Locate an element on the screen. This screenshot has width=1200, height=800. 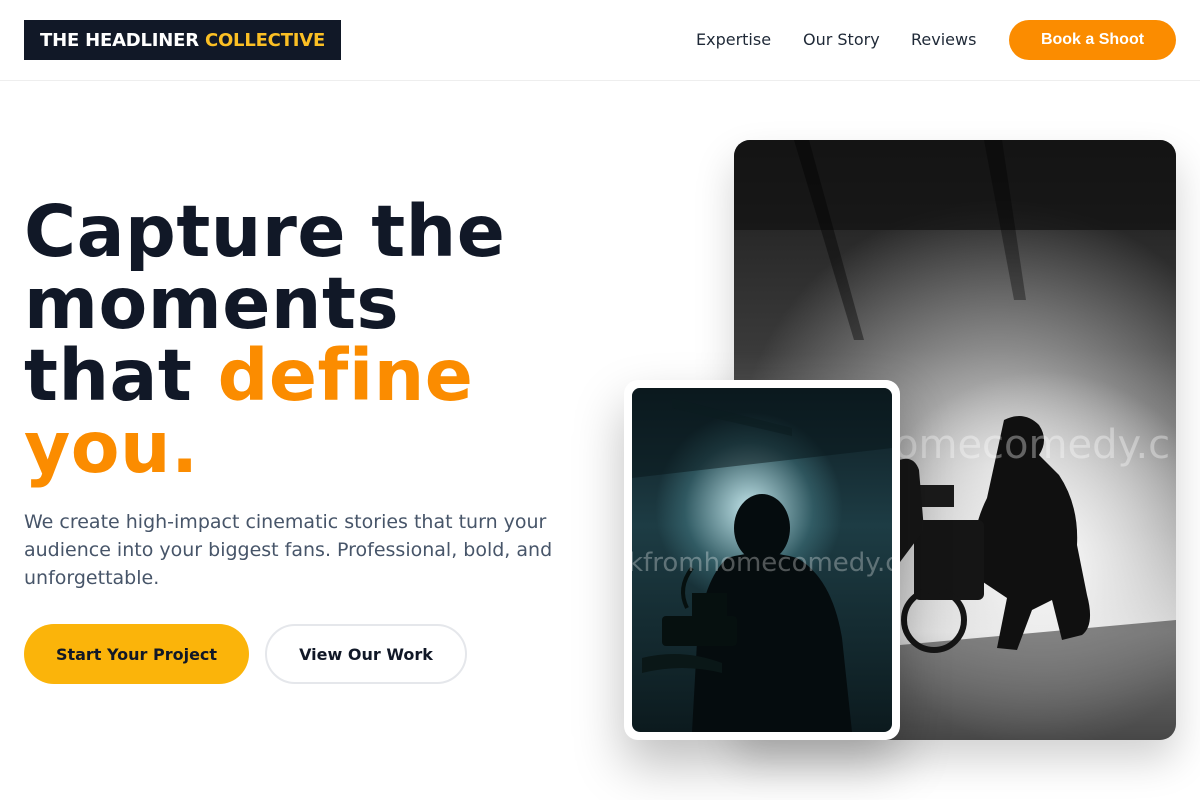
brand-name-part2: COLLECTIVE is located at coordinates (265, 40).